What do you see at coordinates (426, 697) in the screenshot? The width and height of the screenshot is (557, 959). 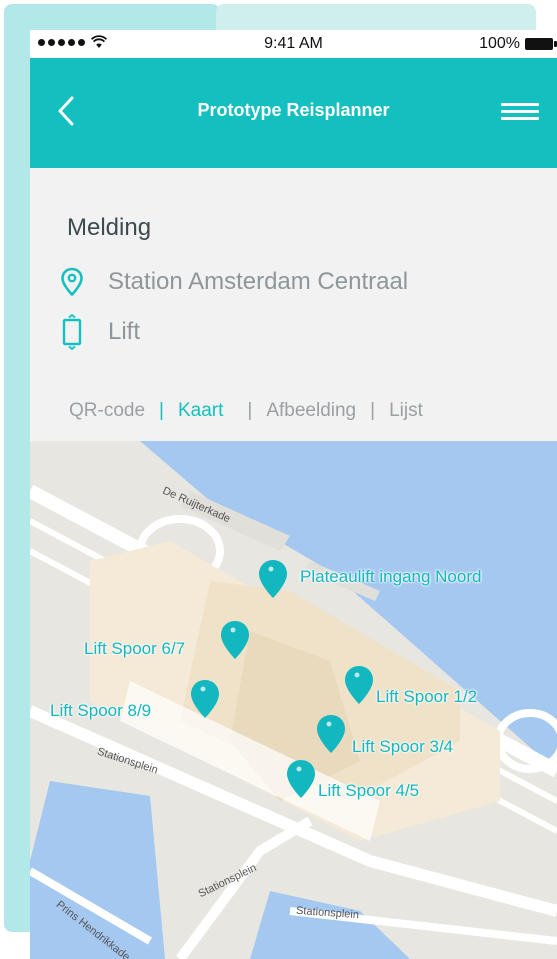 I see `pin-label-lift-1-2: Lift Spoor 1/2` at bounding box center [426, 697].